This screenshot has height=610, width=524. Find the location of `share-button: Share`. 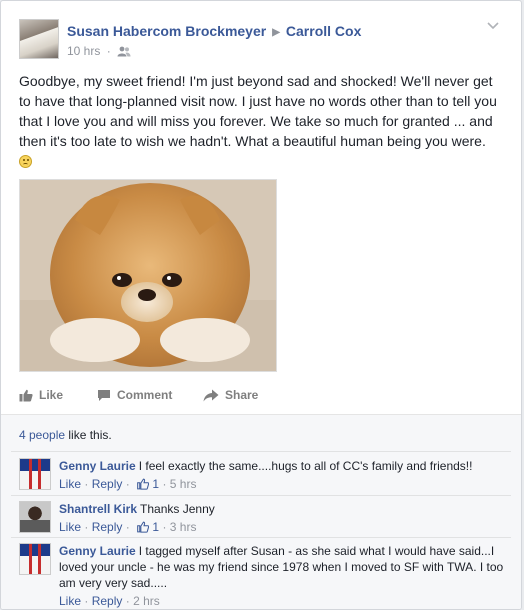

share-button: Share is located at coordinates (230, 395).